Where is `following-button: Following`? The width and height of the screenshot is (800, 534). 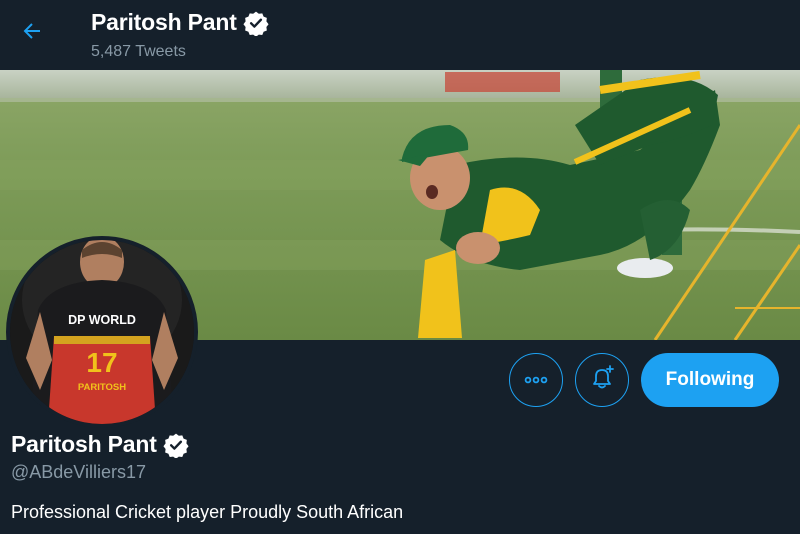 following-button: Following is located at coordinates (710, 380).